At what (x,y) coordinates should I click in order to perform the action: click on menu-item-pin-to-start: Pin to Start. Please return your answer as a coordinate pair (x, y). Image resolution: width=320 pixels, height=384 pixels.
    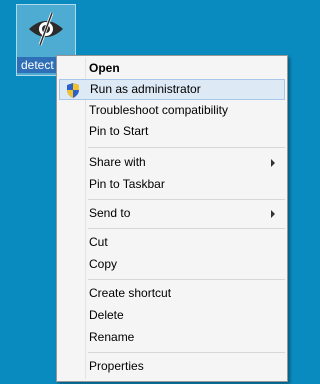
    Looking at the image, I should click on (172, 131).